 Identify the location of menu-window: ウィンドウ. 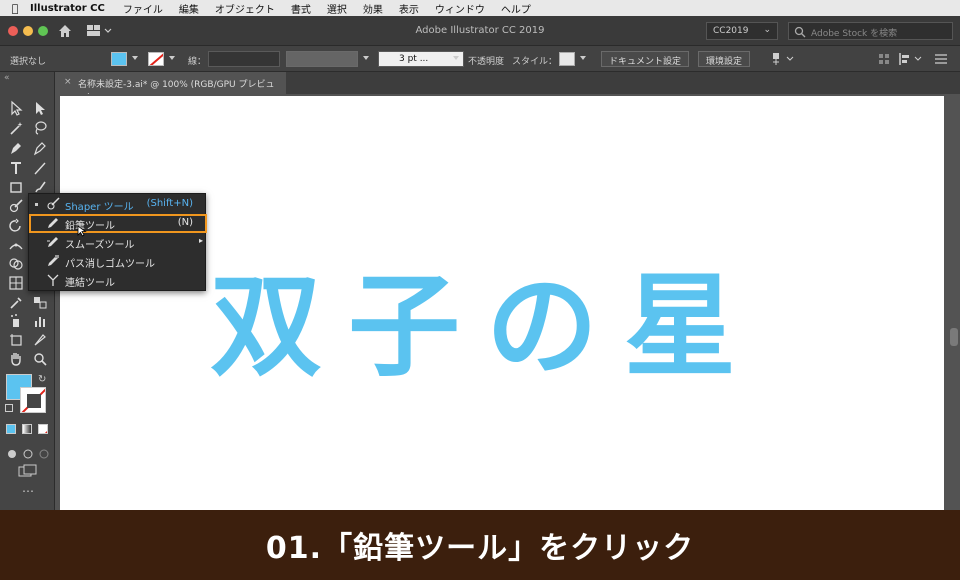
(460, 8).